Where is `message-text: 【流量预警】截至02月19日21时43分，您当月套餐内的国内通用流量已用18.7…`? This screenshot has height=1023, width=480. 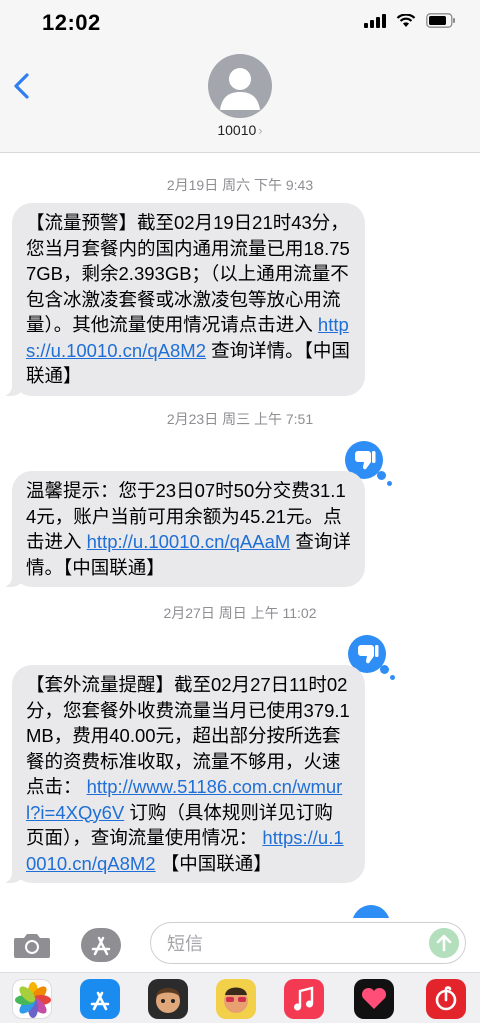 message-text: 【流量预警】截至02月19日21时43分，您当月套餐内的国内通用流量已用18.7… is located at coordinates (188, 273).